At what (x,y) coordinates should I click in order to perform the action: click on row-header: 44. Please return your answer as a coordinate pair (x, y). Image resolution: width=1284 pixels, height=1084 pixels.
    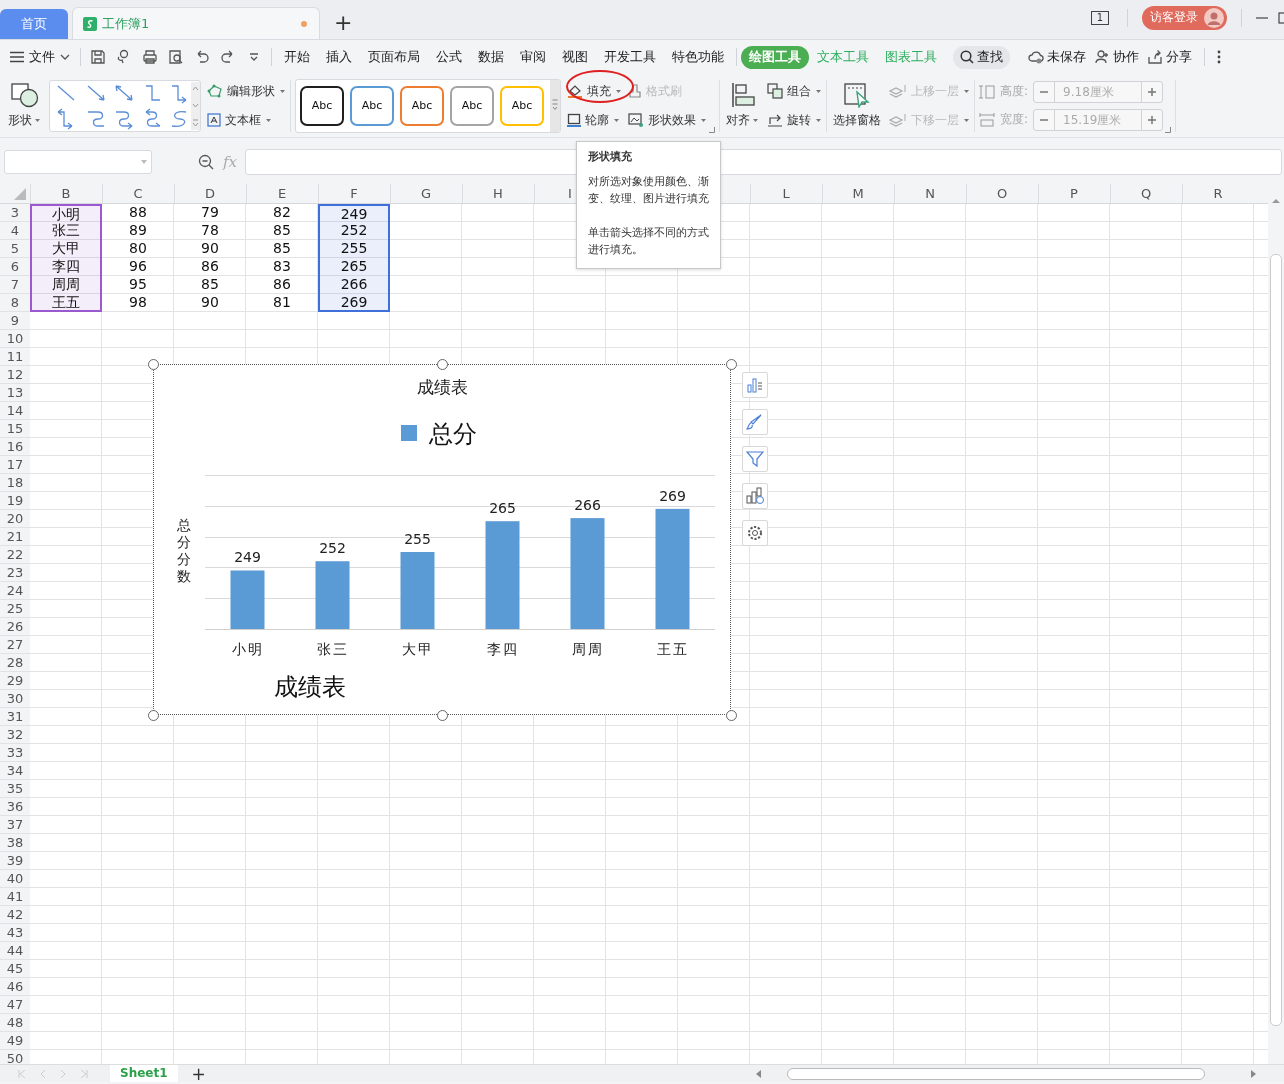
    Looking at the image, I should click on (15, 951).